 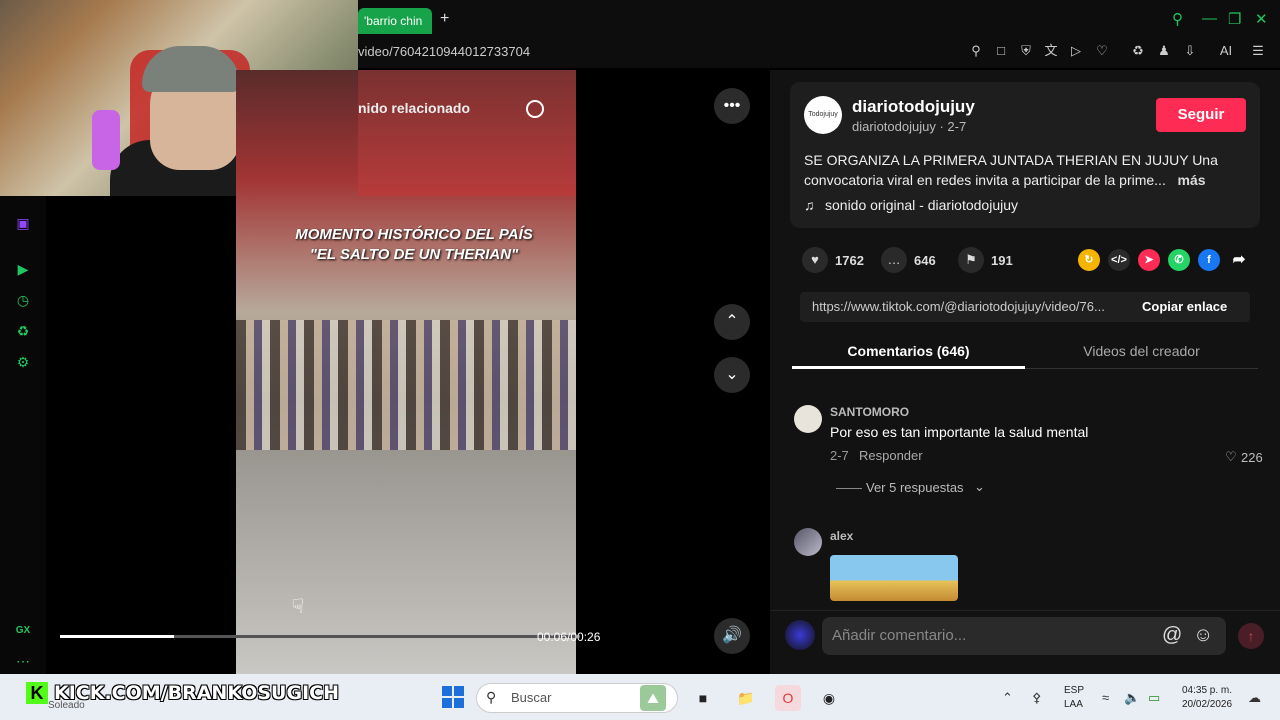 I want to click on active-tab-indicator, so click(x=908, y=367).